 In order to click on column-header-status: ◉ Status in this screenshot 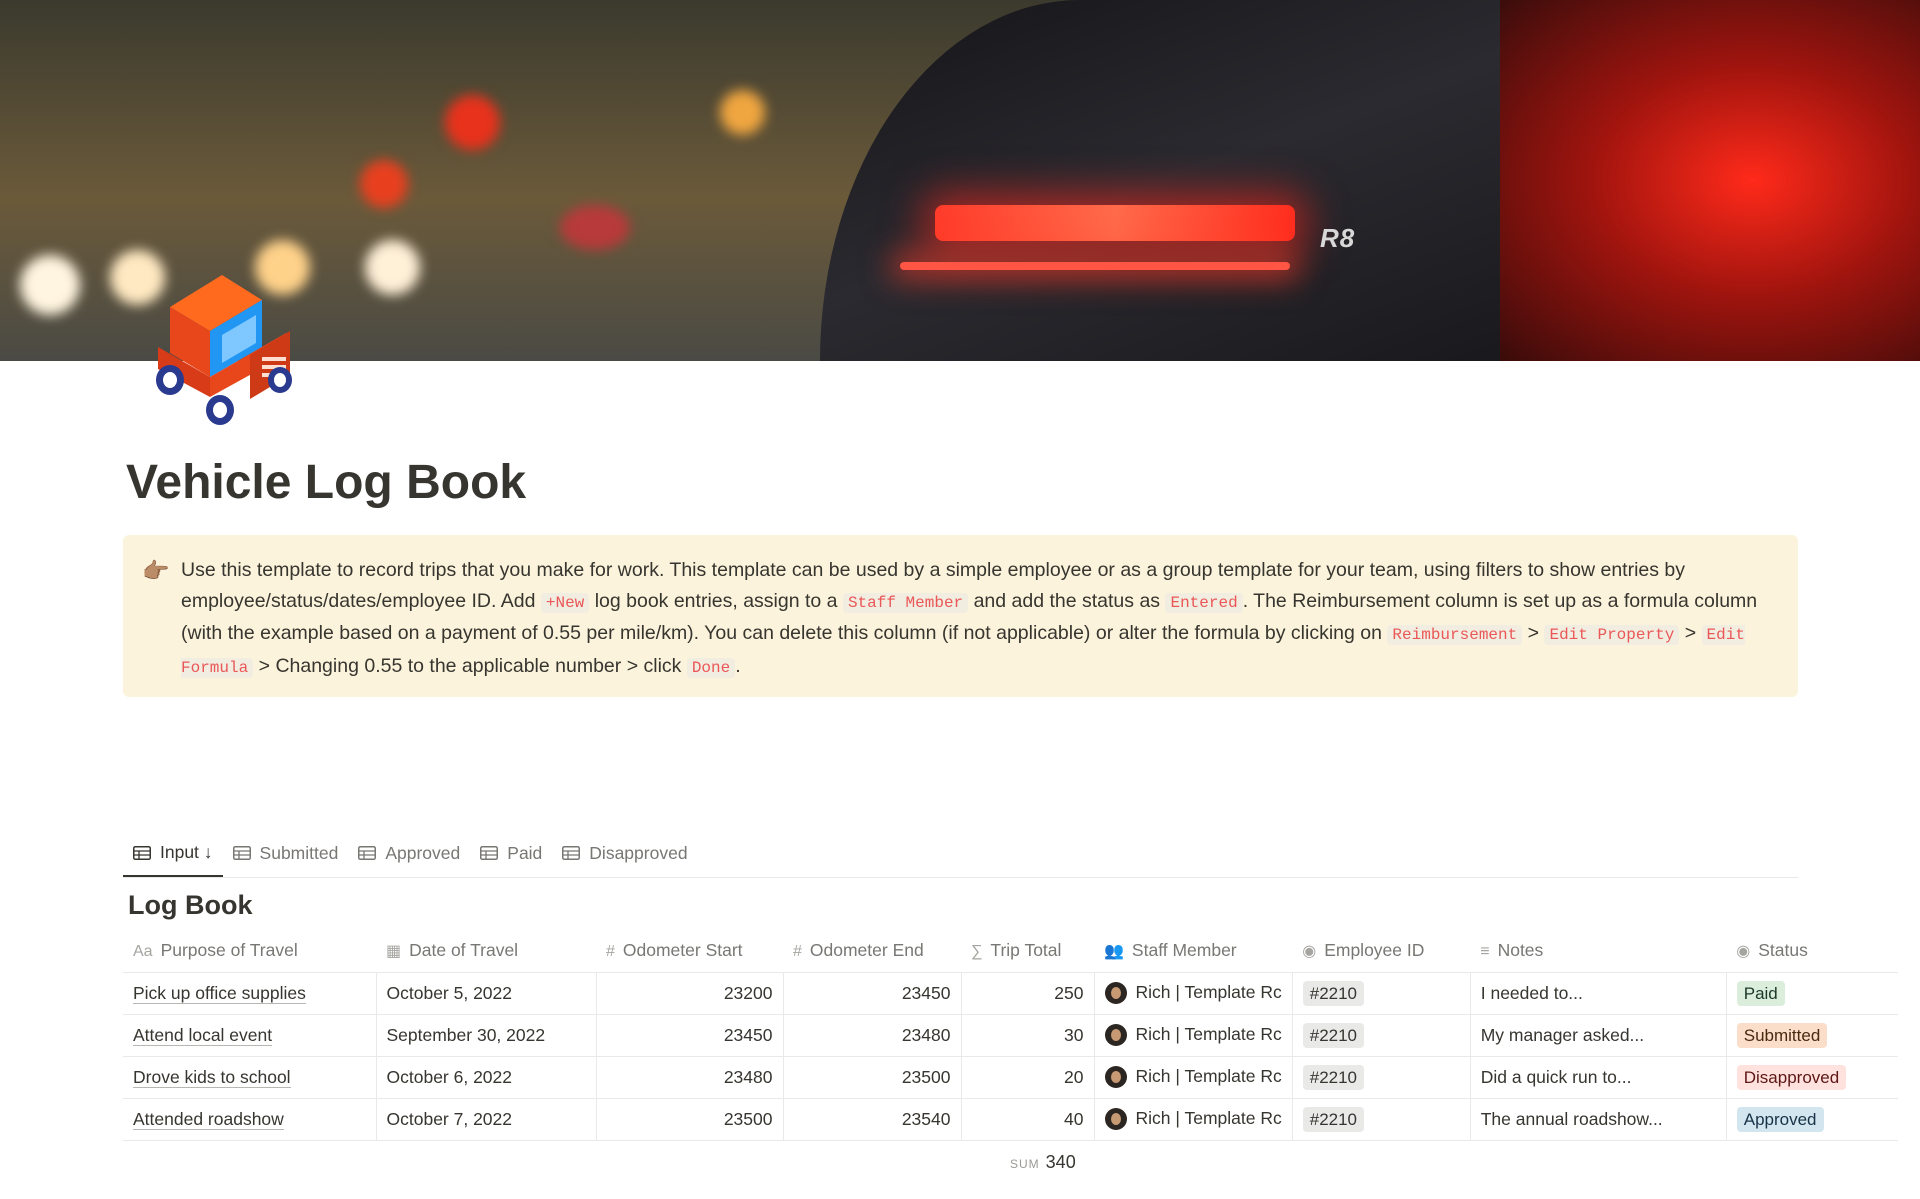, I will do `click(1812, 950)`.